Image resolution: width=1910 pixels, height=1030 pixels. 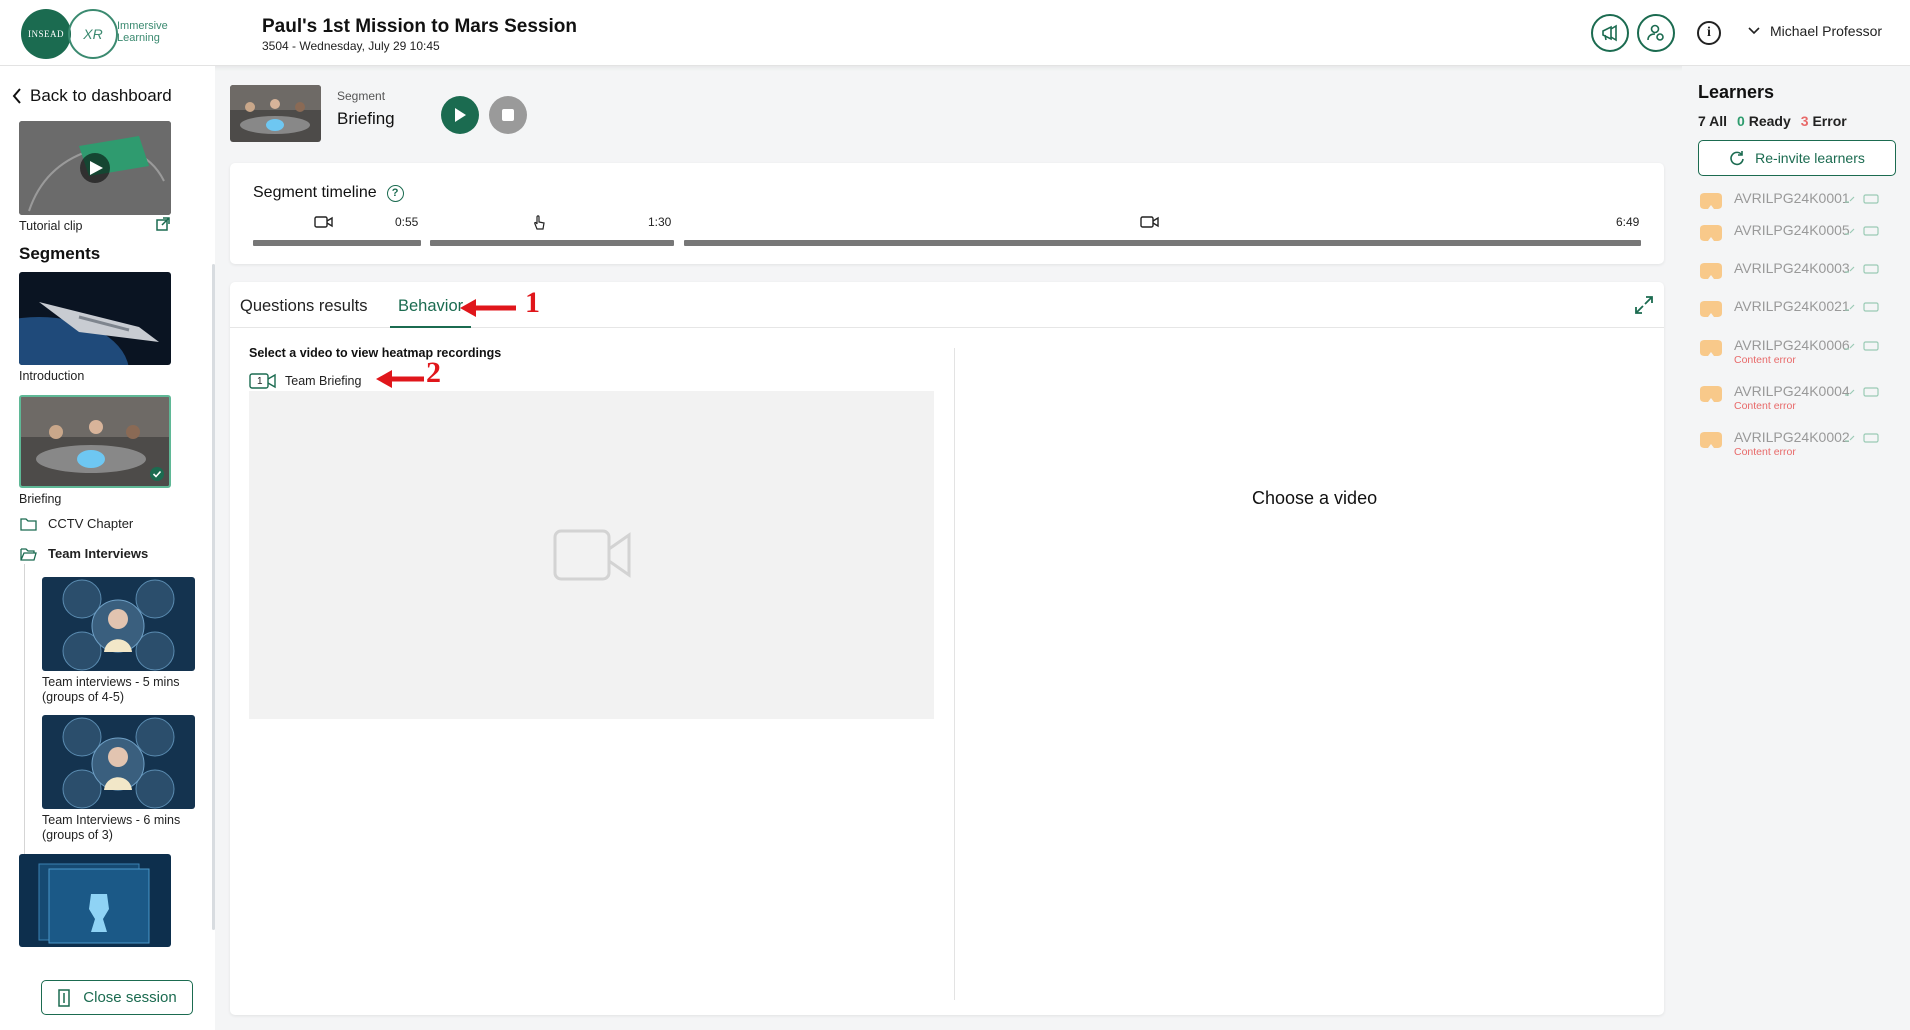 I want to click on learner-id: AVRILPG24K0021, so click(x=1792, y=306).